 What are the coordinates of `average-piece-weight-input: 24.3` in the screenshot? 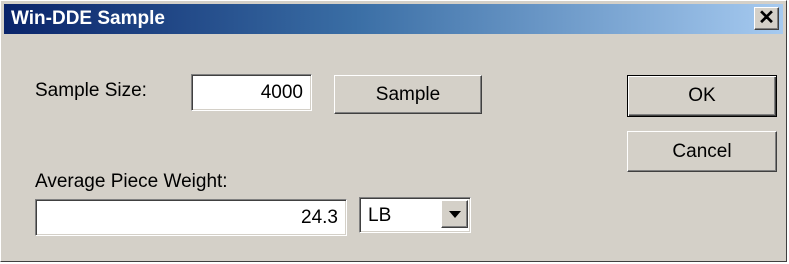 It's located at (191, 217).